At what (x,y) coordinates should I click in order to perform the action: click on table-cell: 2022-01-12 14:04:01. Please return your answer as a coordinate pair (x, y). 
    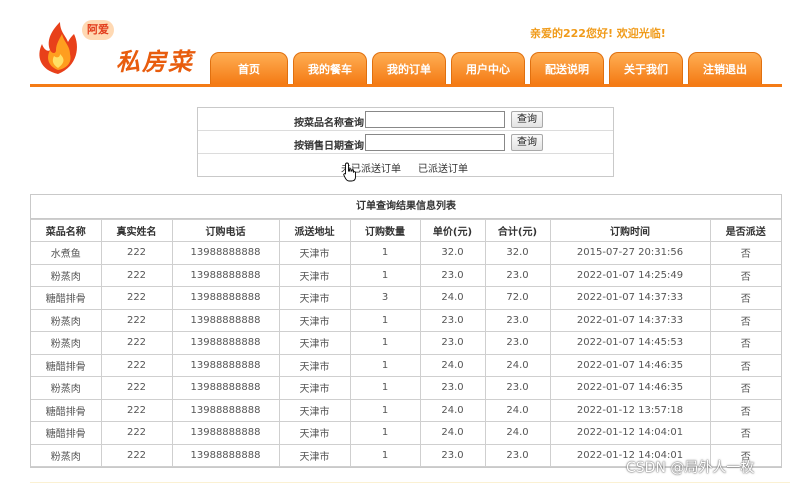
    Looking at the image, I should click on (630, 433).